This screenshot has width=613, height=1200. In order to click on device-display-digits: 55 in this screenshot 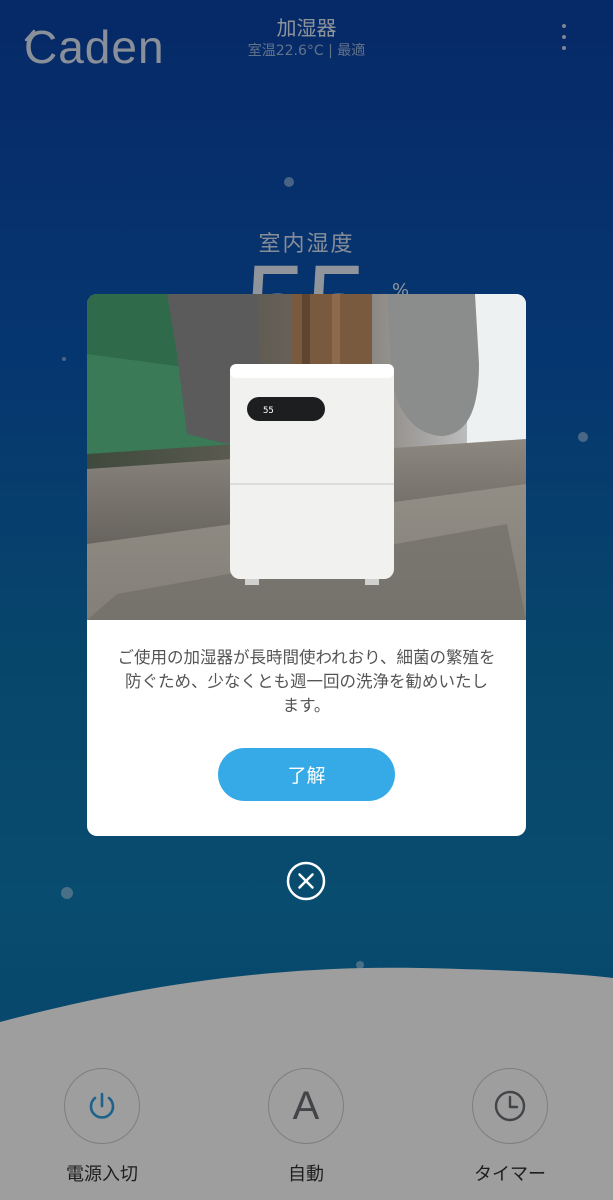, I will do `click(268, 411)`.